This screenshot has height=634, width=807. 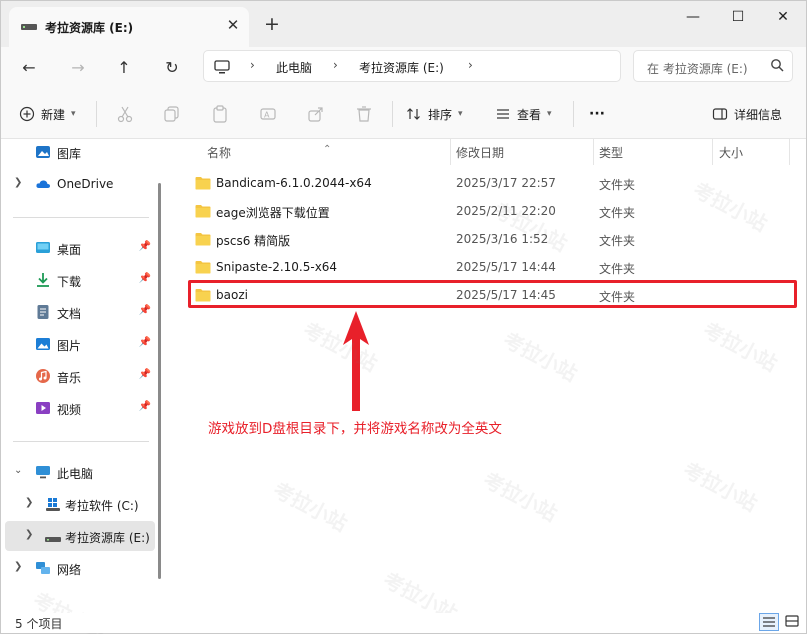 I want to click on breadcrumb-chevron-icon: ›, so click(x=335, y=65).